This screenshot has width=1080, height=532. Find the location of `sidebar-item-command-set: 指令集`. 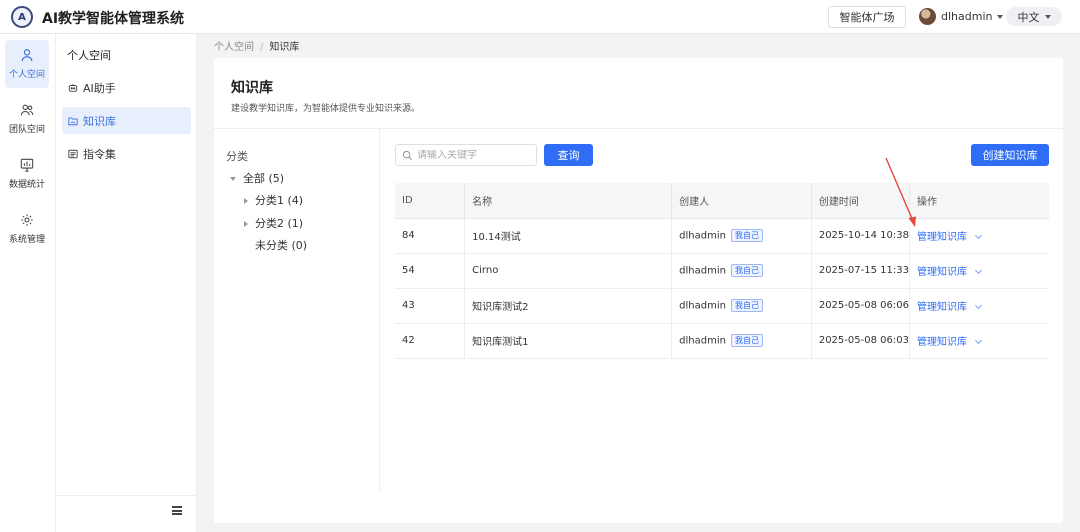

sidebar-item-command-set: 指令集 is located at coordinates (126, 153).